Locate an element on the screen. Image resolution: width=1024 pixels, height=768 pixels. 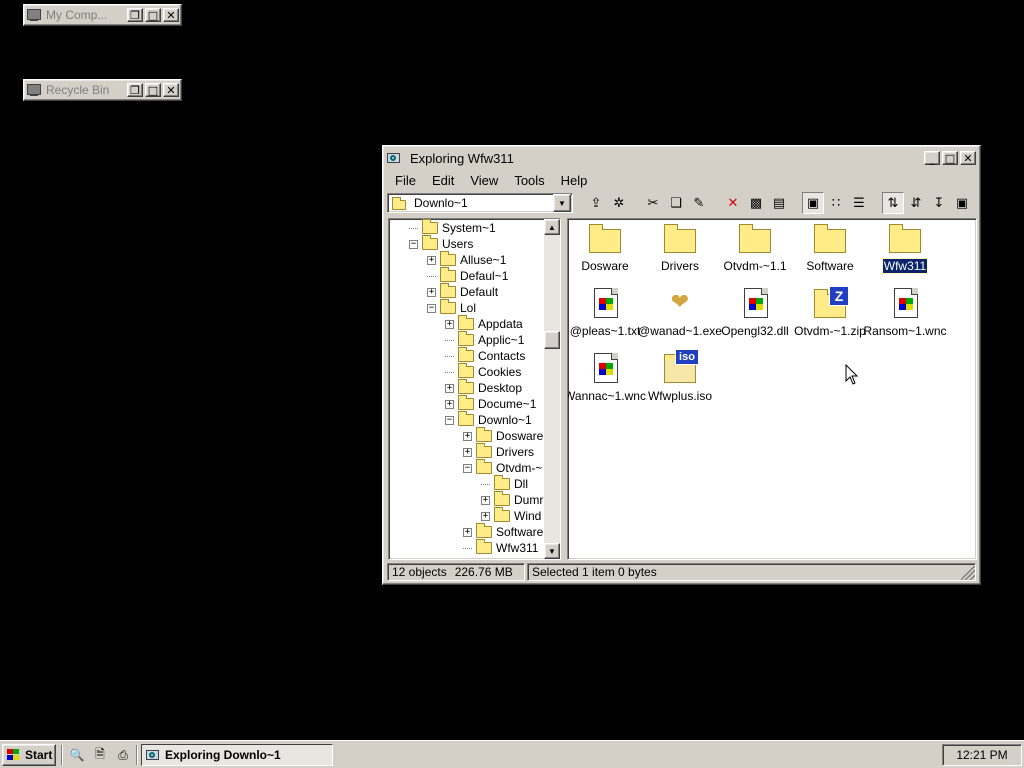
system-tray: 12:21 PM is located at coordinates (982, 755).